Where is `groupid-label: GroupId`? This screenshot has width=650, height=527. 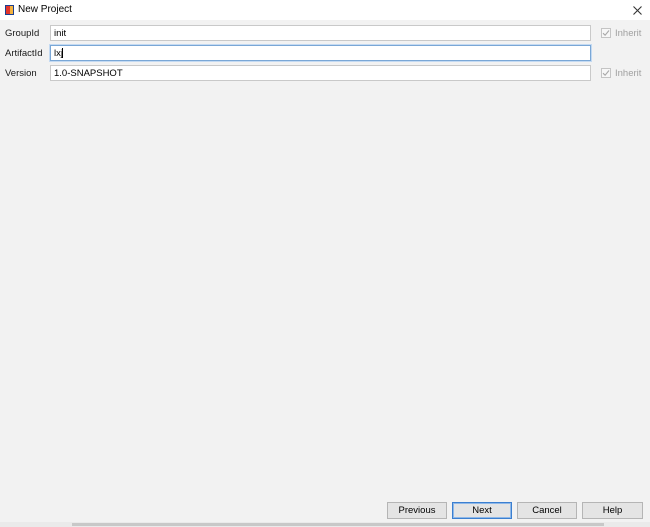 groupid-label: GroupId is located at coordinates (22, 33).